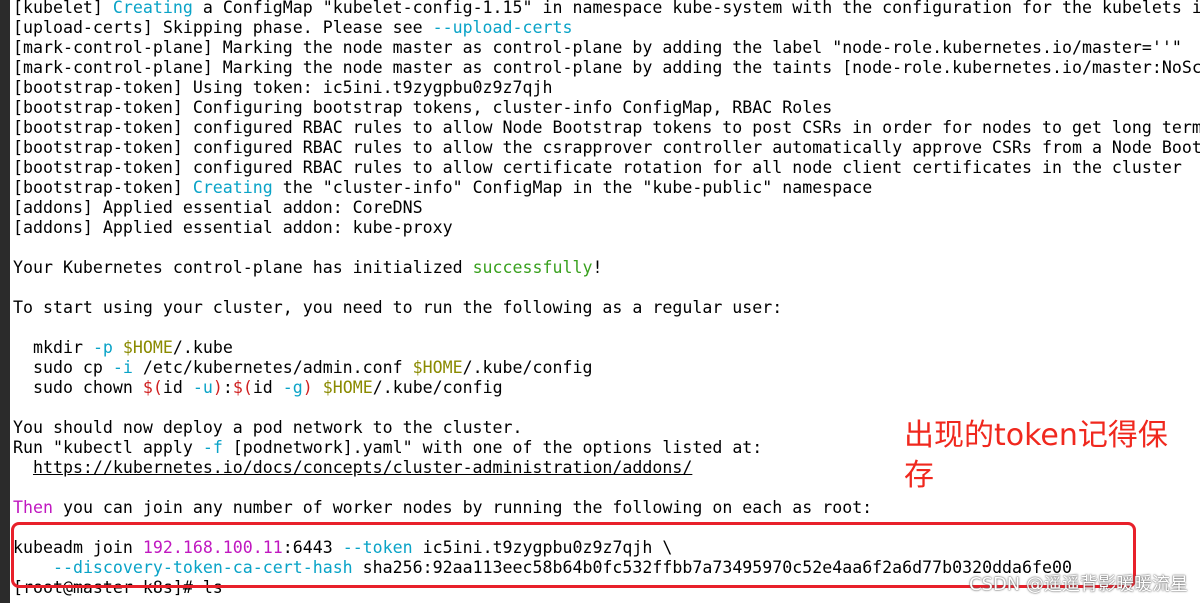 The width and height of the screenshot is (1200, 603). I want to click on terminal-text: successfully, so click(532, 267).